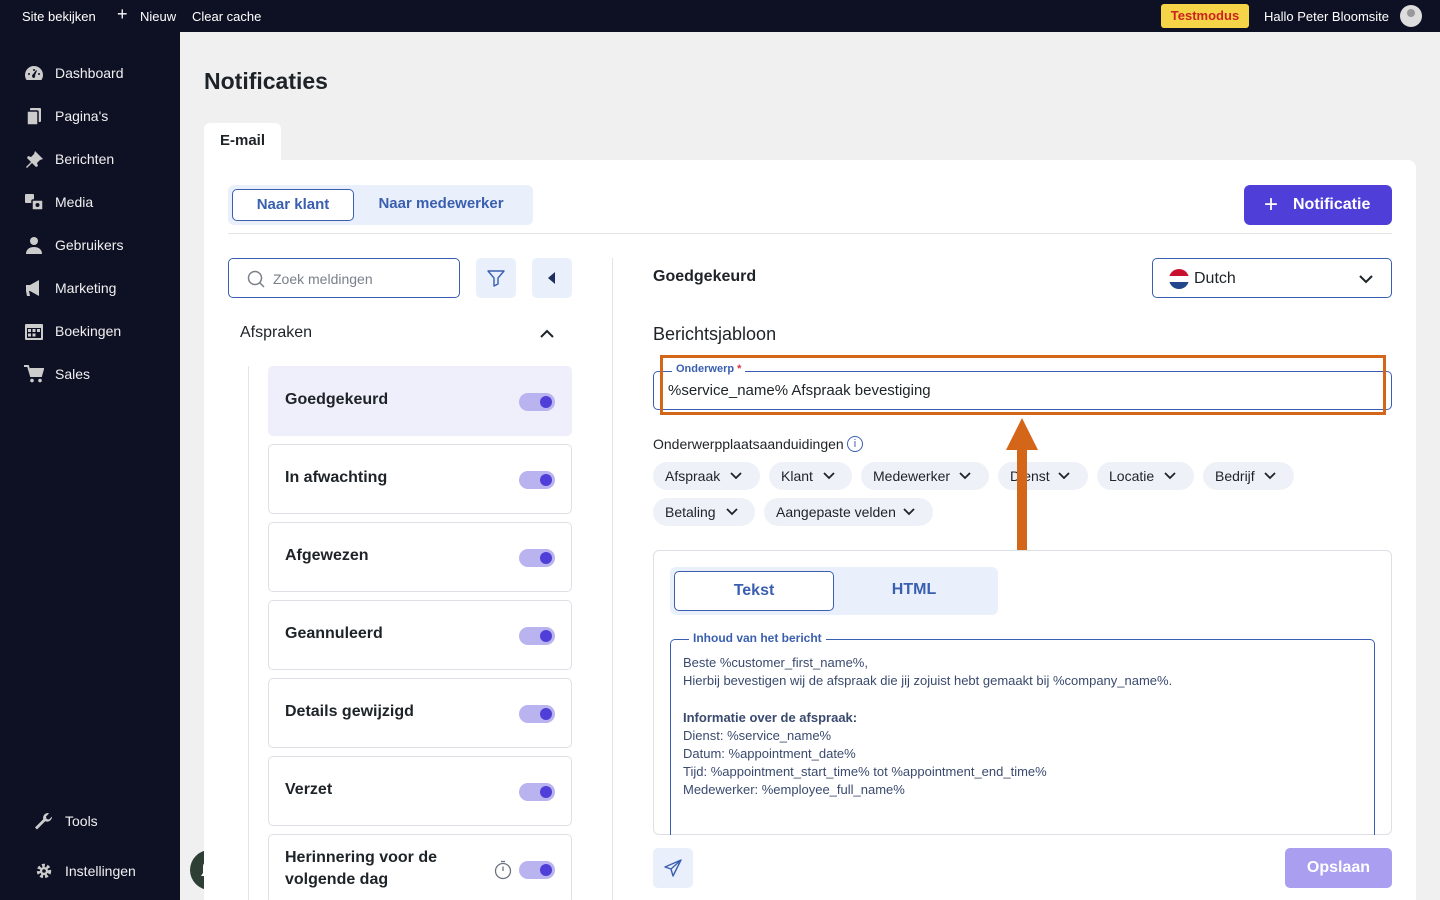  Describe the element at coordinates (420, 479) in the screenshot. I see `notification-item-pending: In afwachting` at that location.